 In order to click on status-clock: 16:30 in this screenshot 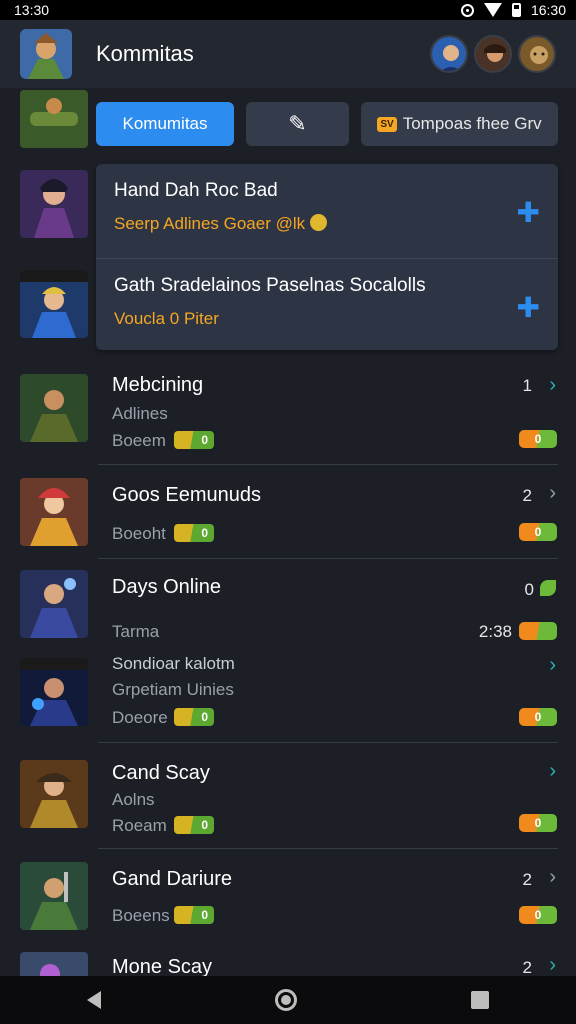, I will do `click(548, 10)`.